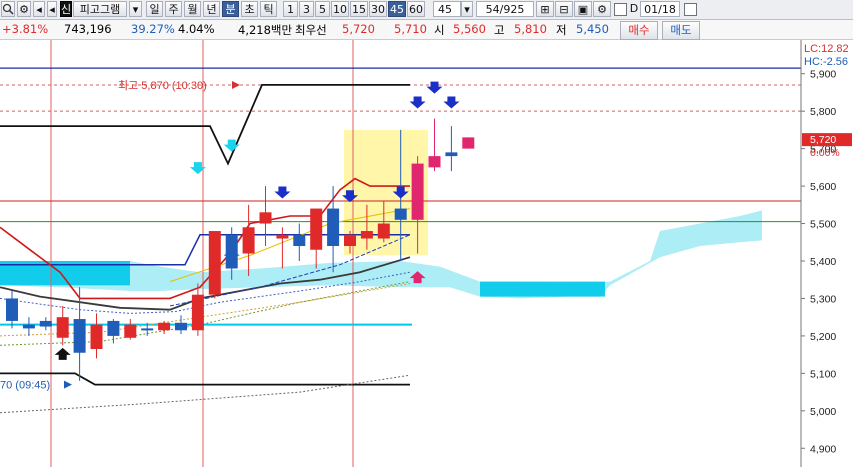  Describe the element at coordinates (340, 9) in the screenshot. I see `minute-button: 10` at that location.